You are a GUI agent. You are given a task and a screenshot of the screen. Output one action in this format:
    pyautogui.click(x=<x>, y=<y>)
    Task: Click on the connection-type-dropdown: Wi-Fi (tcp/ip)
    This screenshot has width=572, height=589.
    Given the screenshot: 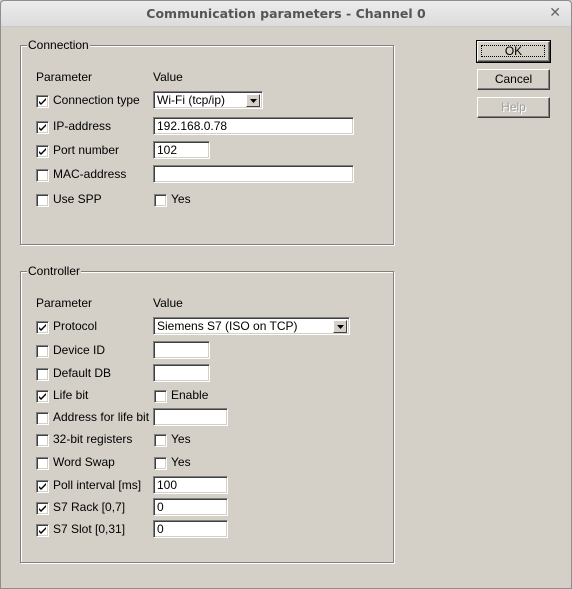 What is the action you would take?
    pyautogui.click(x=208, y=100)
    